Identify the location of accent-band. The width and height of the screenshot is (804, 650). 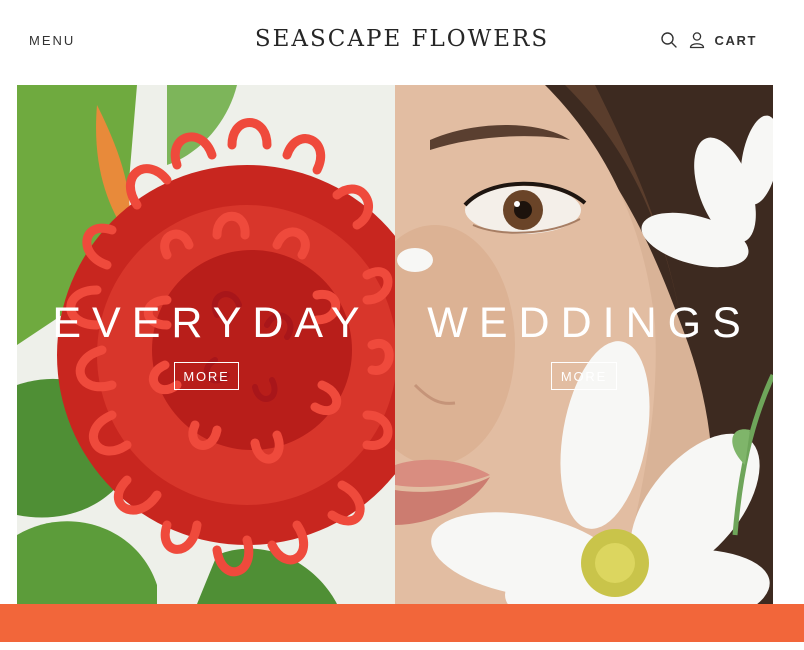
(402, 623).